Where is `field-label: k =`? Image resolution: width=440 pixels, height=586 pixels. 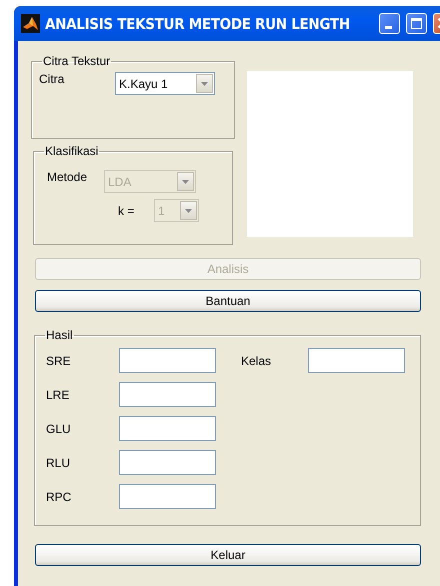
field-label: k = is located at coordinates (127, 211).